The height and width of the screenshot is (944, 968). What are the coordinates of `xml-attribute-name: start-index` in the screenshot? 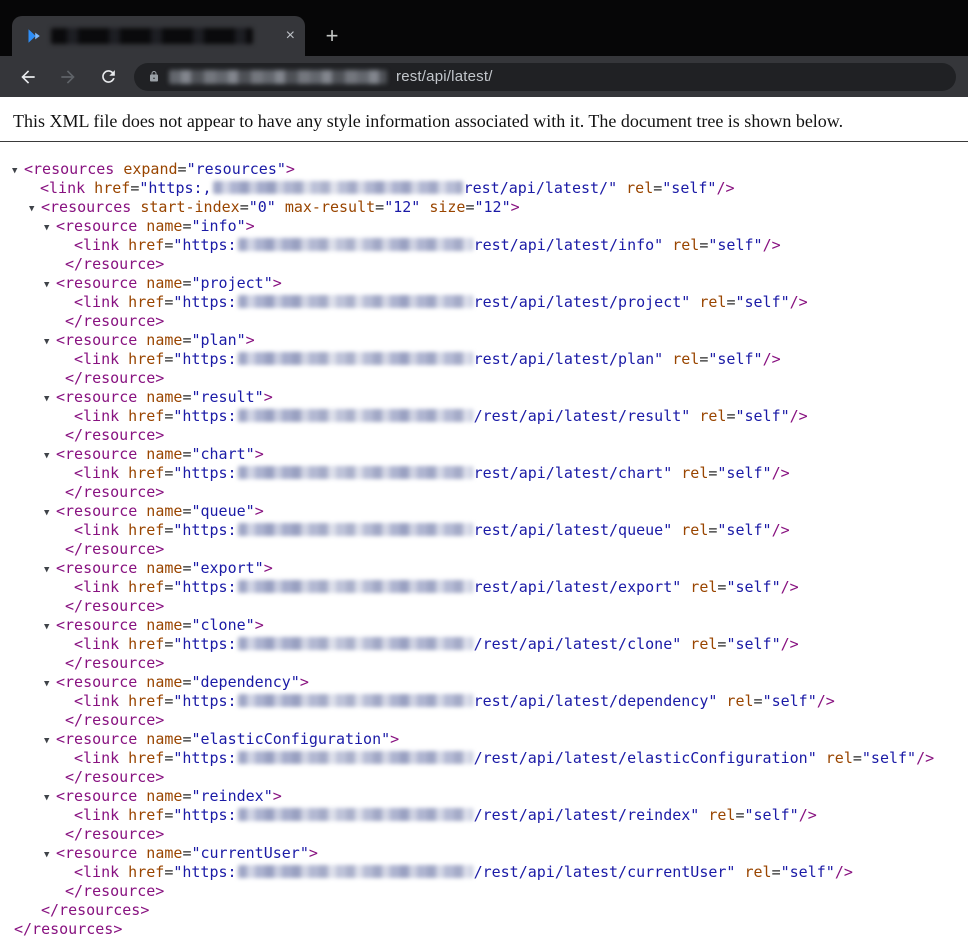 It's located at (185, 207).